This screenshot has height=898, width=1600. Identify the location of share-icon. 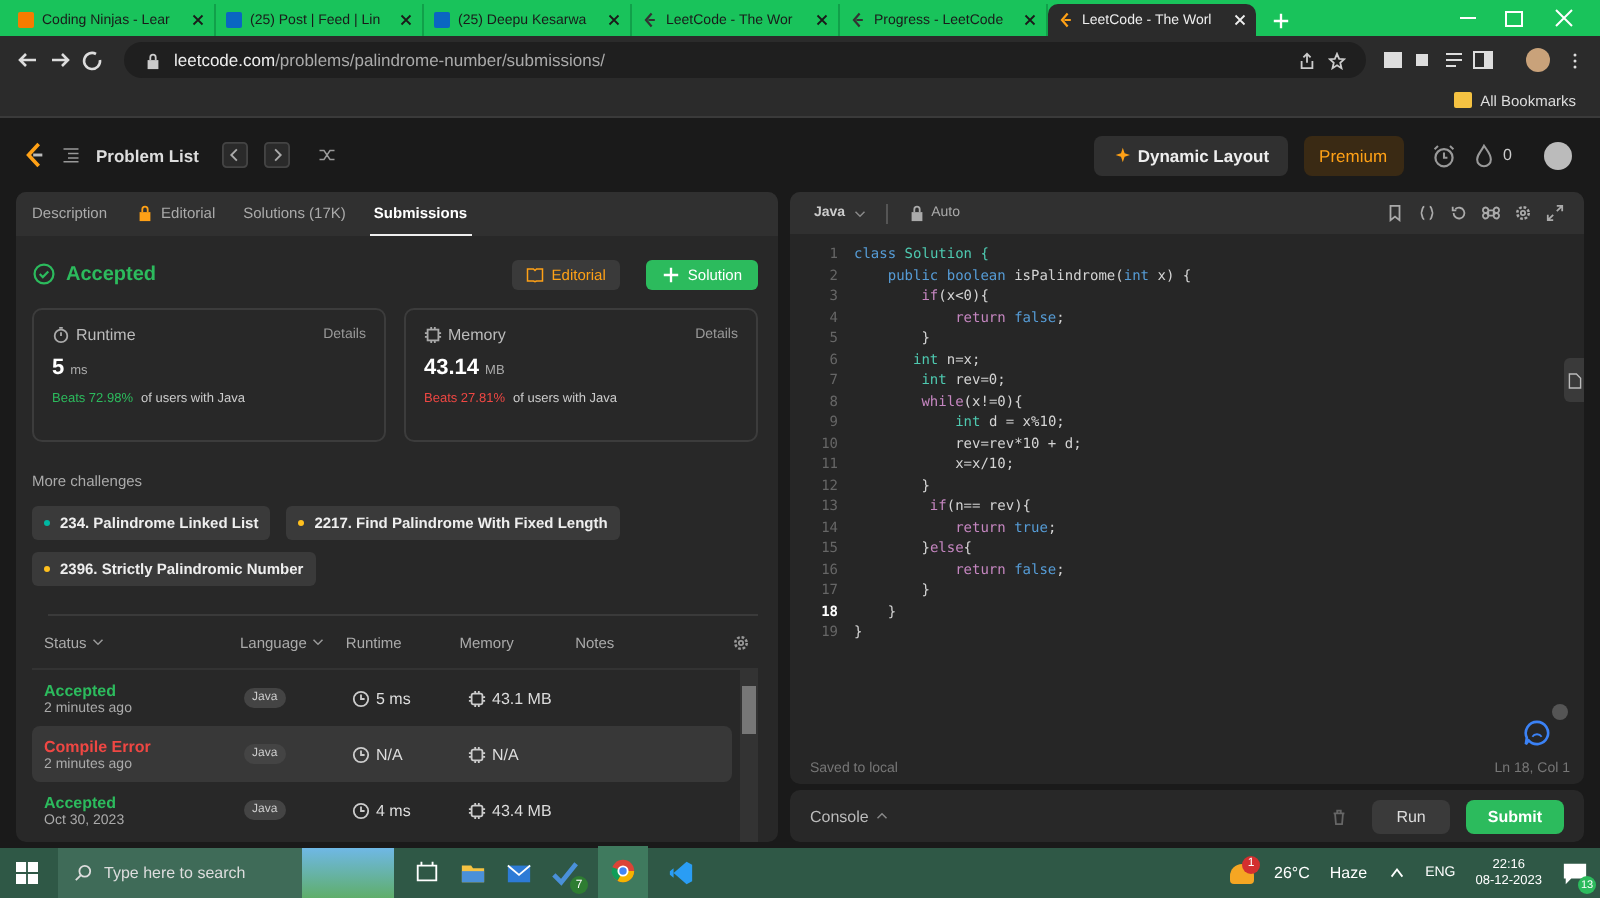
(1307, 60).